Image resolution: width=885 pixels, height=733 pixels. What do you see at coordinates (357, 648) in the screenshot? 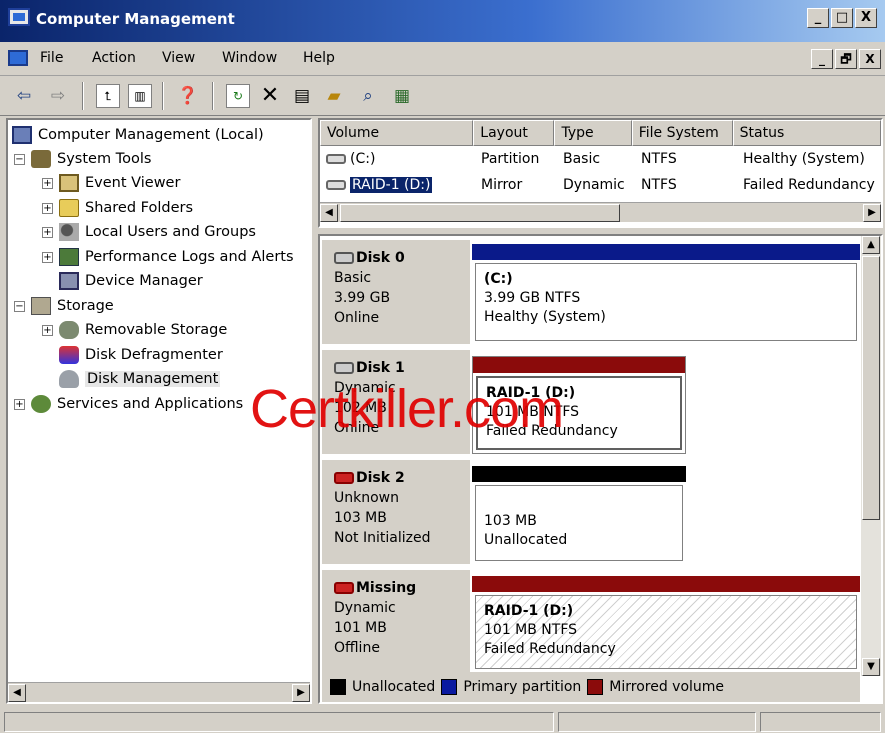
I see `disk-status: Offline` at bounding box center [357, 648].